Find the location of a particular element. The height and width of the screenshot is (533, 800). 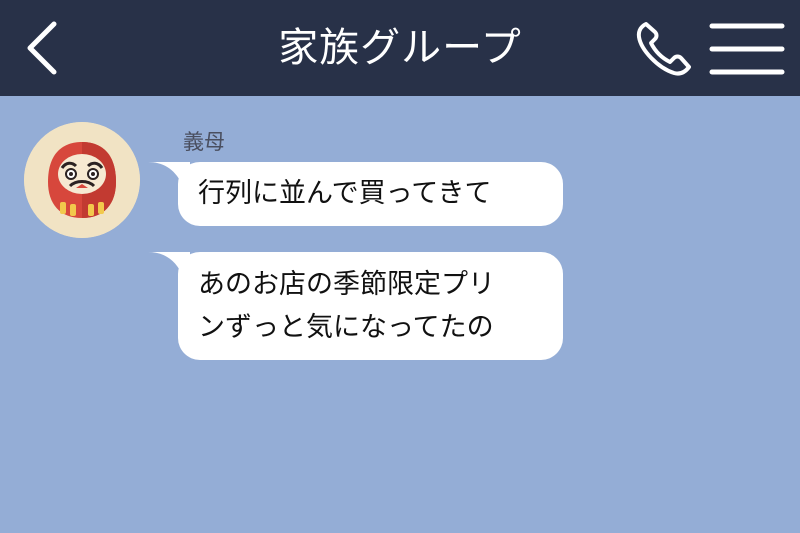

message-text: 行列に並んで買ってきて is located at coordinates (345, 193).